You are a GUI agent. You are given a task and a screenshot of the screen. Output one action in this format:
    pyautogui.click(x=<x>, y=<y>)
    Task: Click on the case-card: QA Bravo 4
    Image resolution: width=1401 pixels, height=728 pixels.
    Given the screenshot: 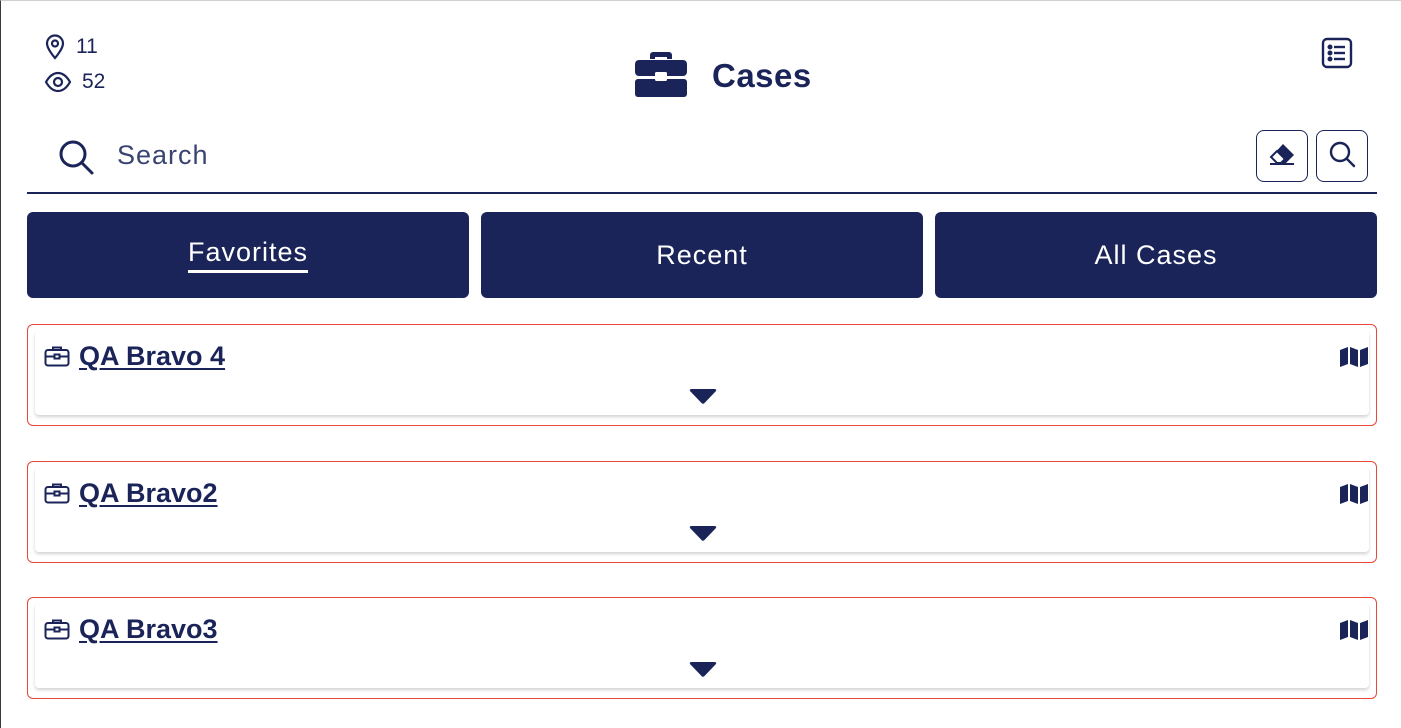 What is the action you would take?
    pyautogui.click(x=702, y=375)
    